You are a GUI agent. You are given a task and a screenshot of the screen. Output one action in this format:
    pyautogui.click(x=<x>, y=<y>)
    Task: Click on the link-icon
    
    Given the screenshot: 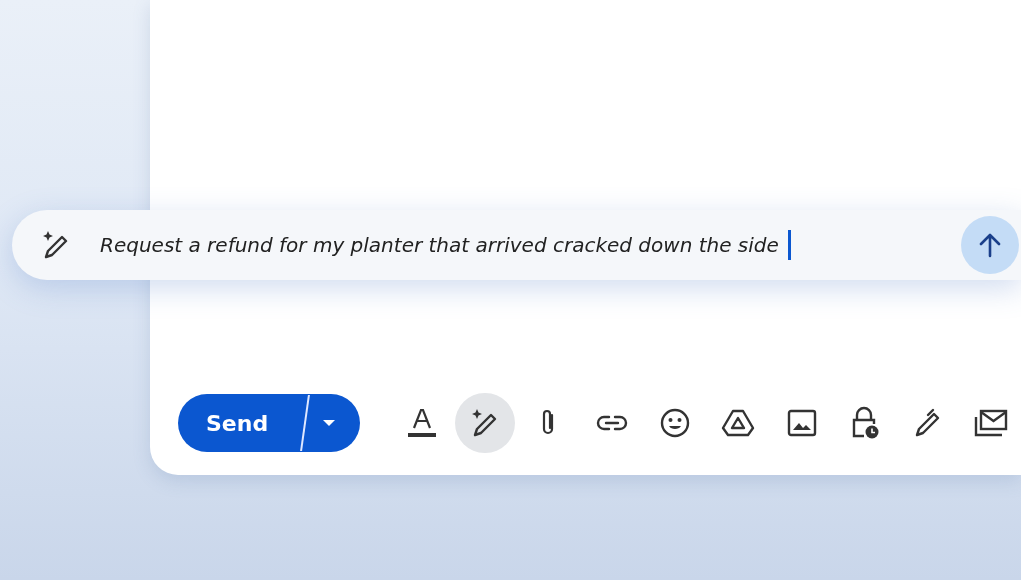 What is the action you would take?
    pyautogui.click(x=611, y=423)
    